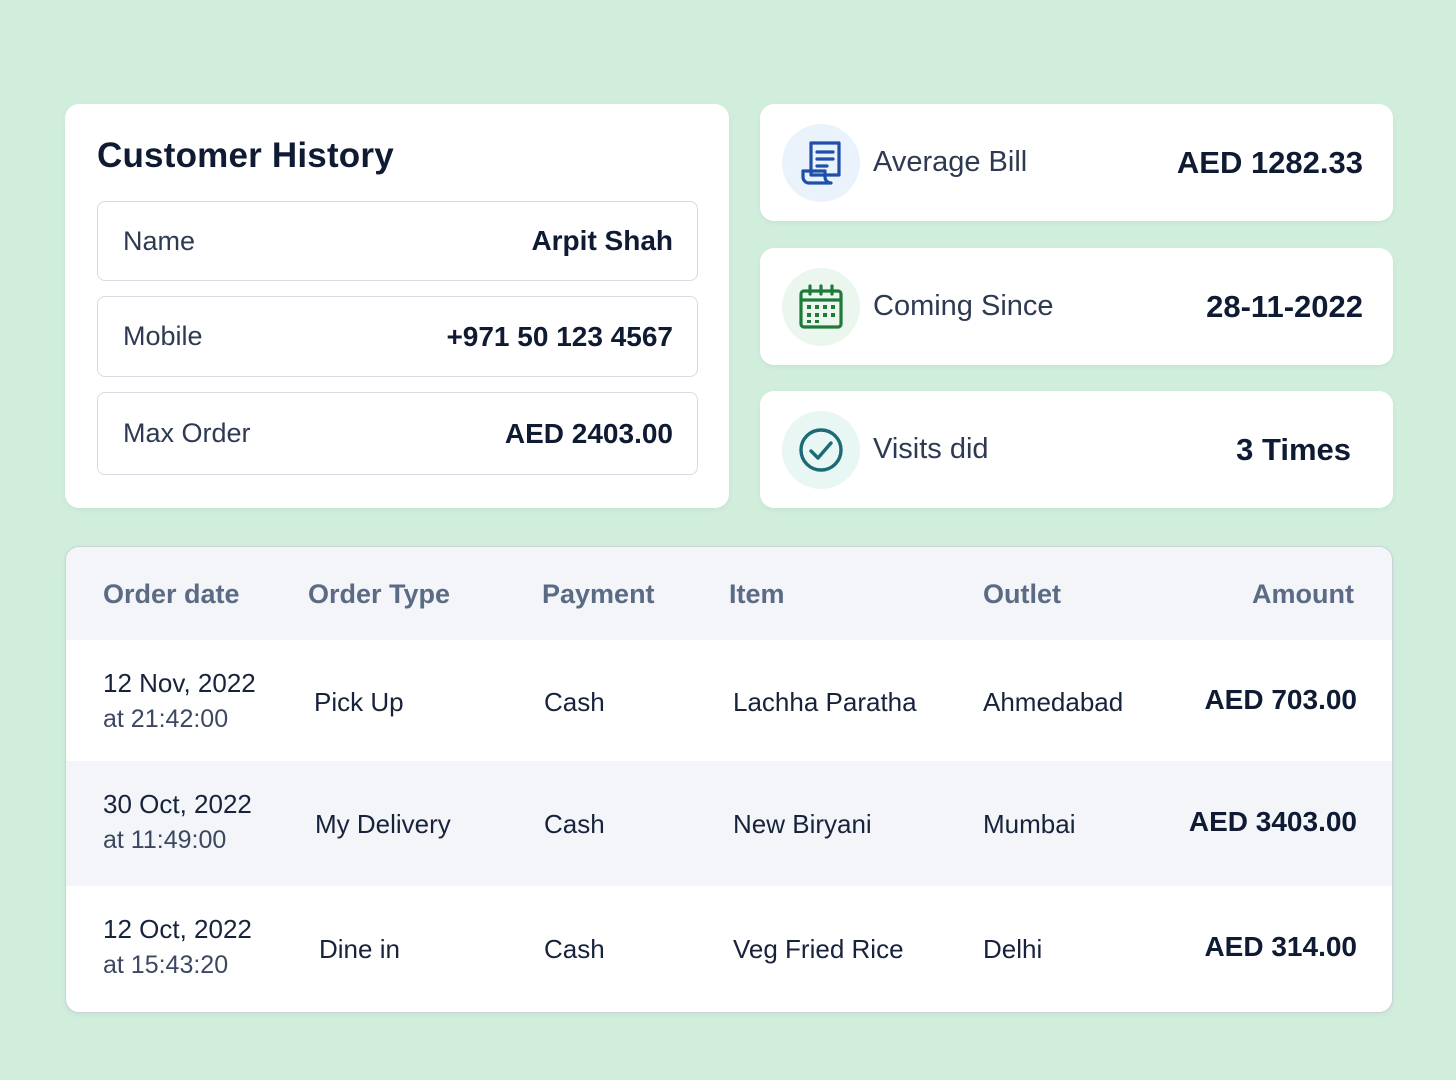 This screenshot has width=1456, height=1080. Describe the element at coordinates (1293, 449) in the screenshot. I see `visits-value: 3 Times` at that location.